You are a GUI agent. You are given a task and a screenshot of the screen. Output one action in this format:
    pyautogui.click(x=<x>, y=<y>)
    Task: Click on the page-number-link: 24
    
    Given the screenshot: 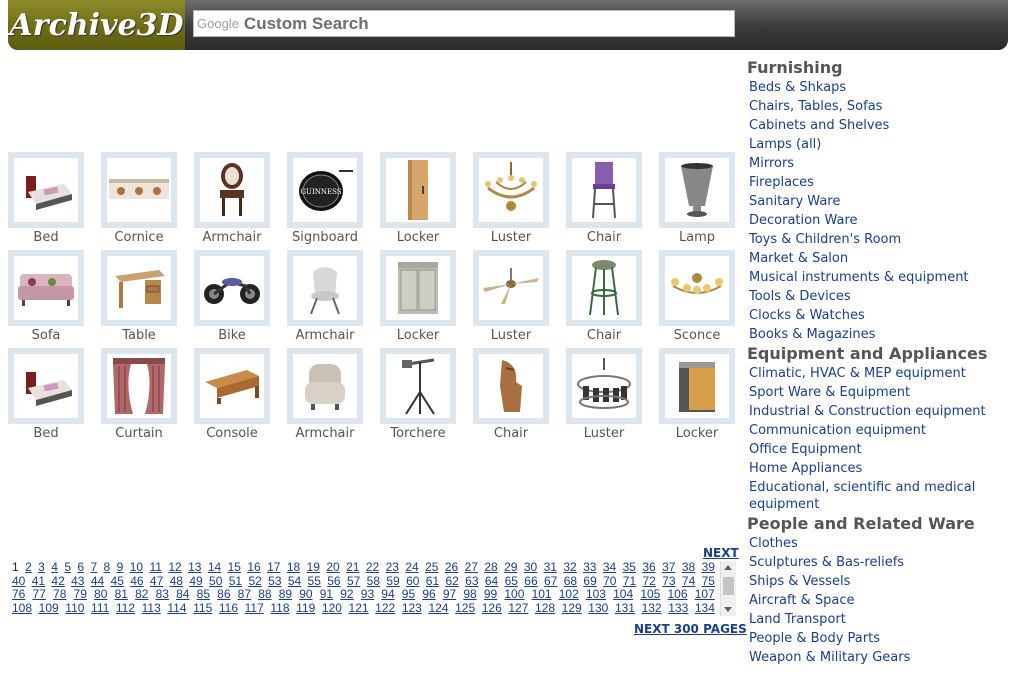 What is the action you would take?
    pyautogui.click(x=411, y=567)
    